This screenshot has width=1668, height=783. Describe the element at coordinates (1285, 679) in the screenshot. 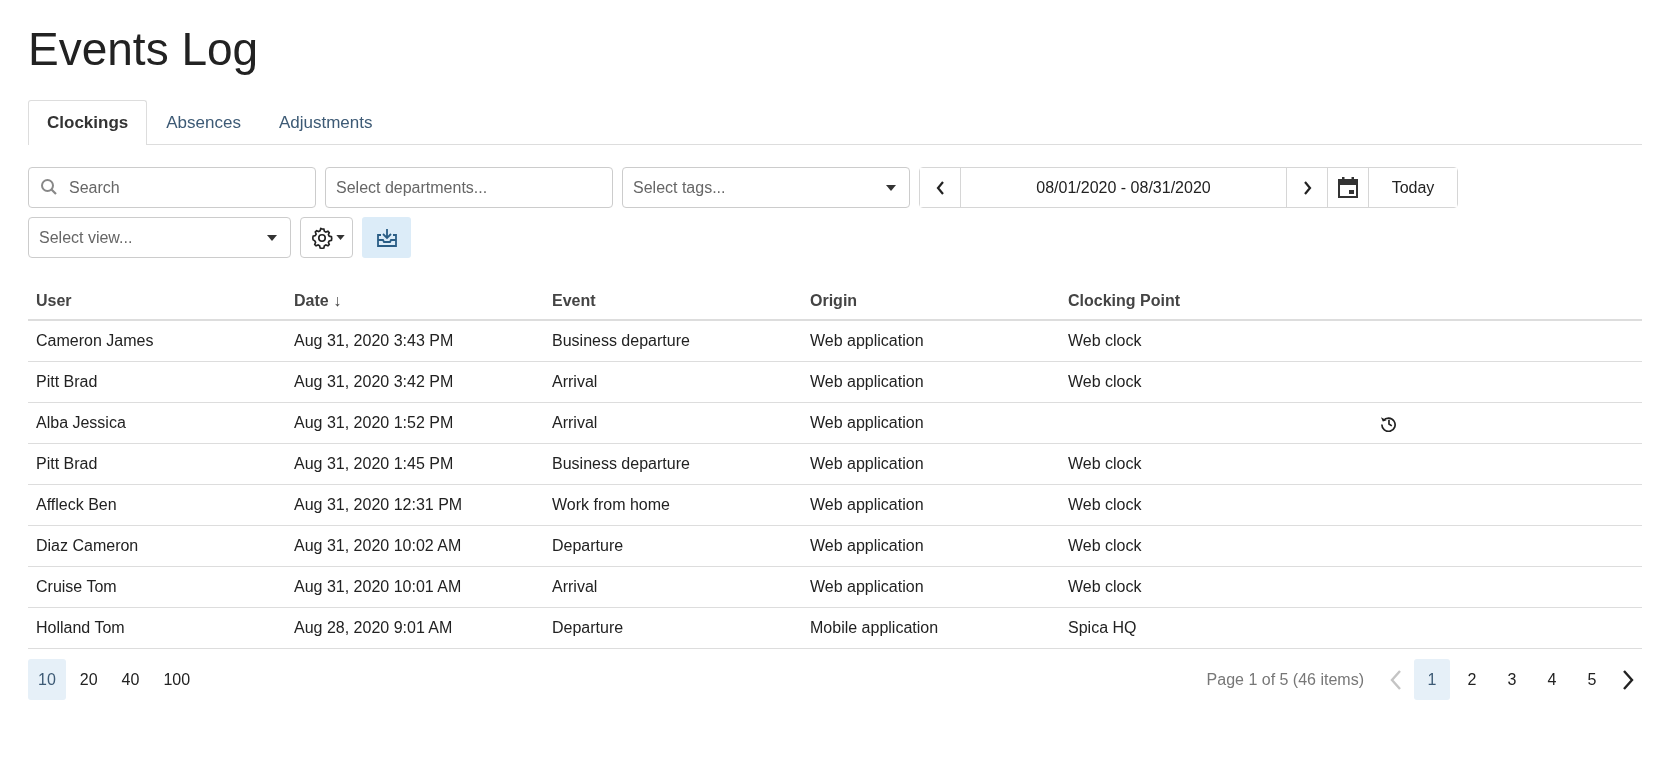

I see `page-summary: Page 1 of 5 (46 items)` at that location.